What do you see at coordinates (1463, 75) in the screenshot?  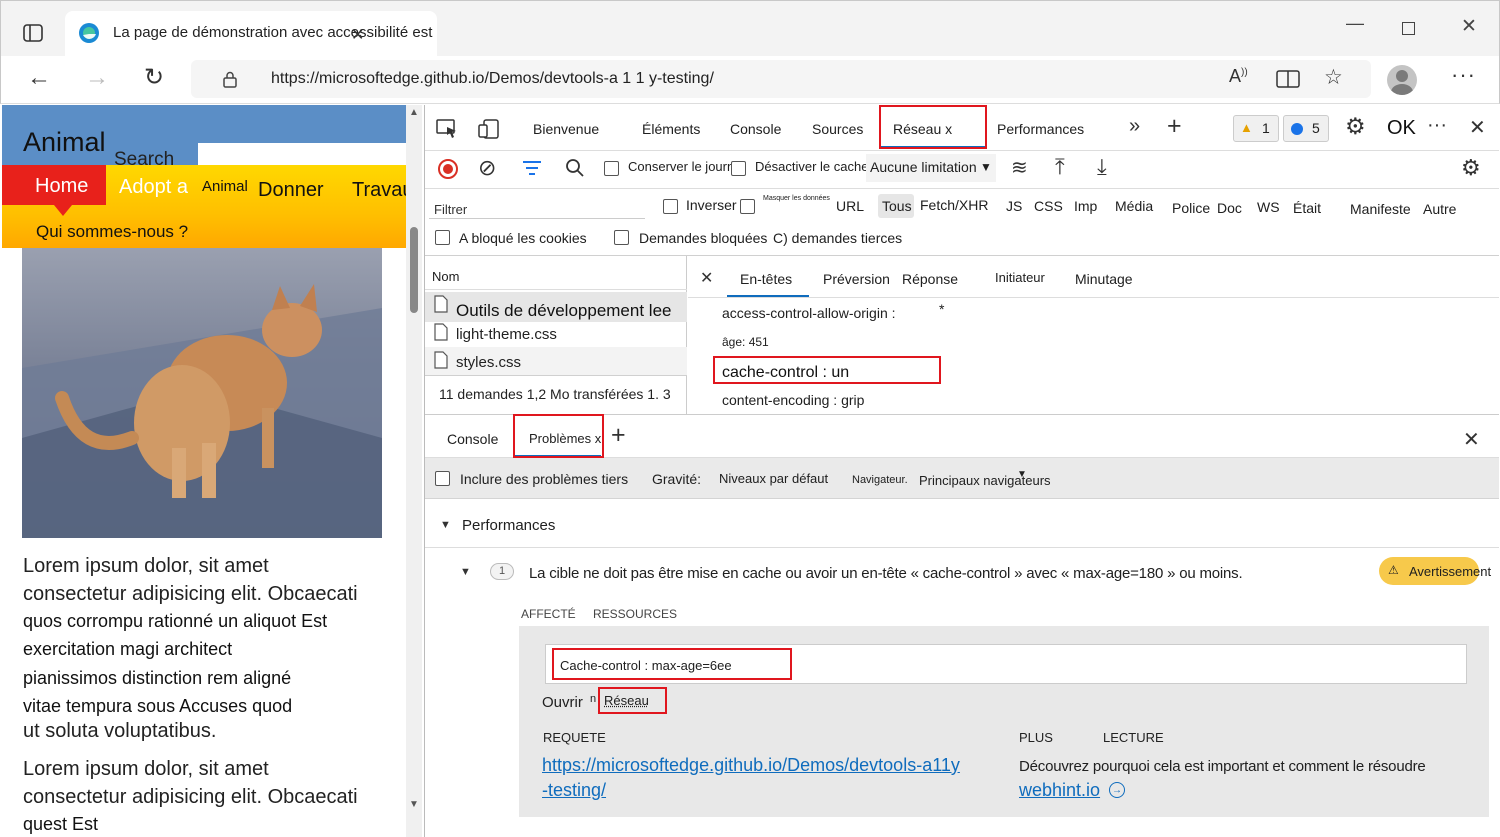 I see `more-menu-icon: ···` at bounding box center [1463, 75].